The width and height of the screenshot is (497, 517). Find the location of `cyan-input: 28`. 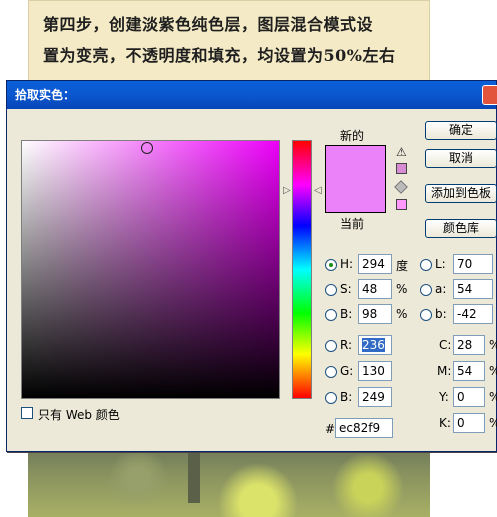

cyan-input: 28 is located at coordinates (469, 345).